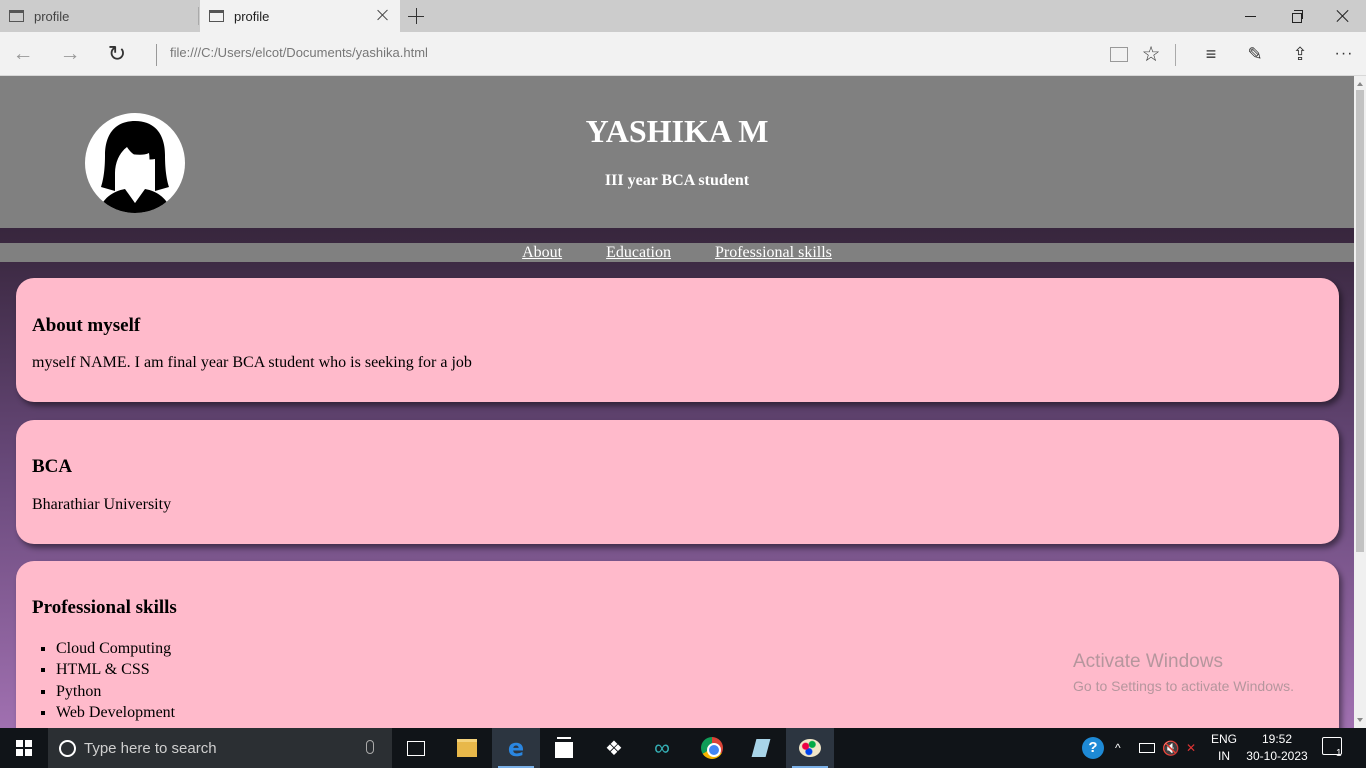 The image size is (1366, 768). I want to click on start-button, so click(24, 748).